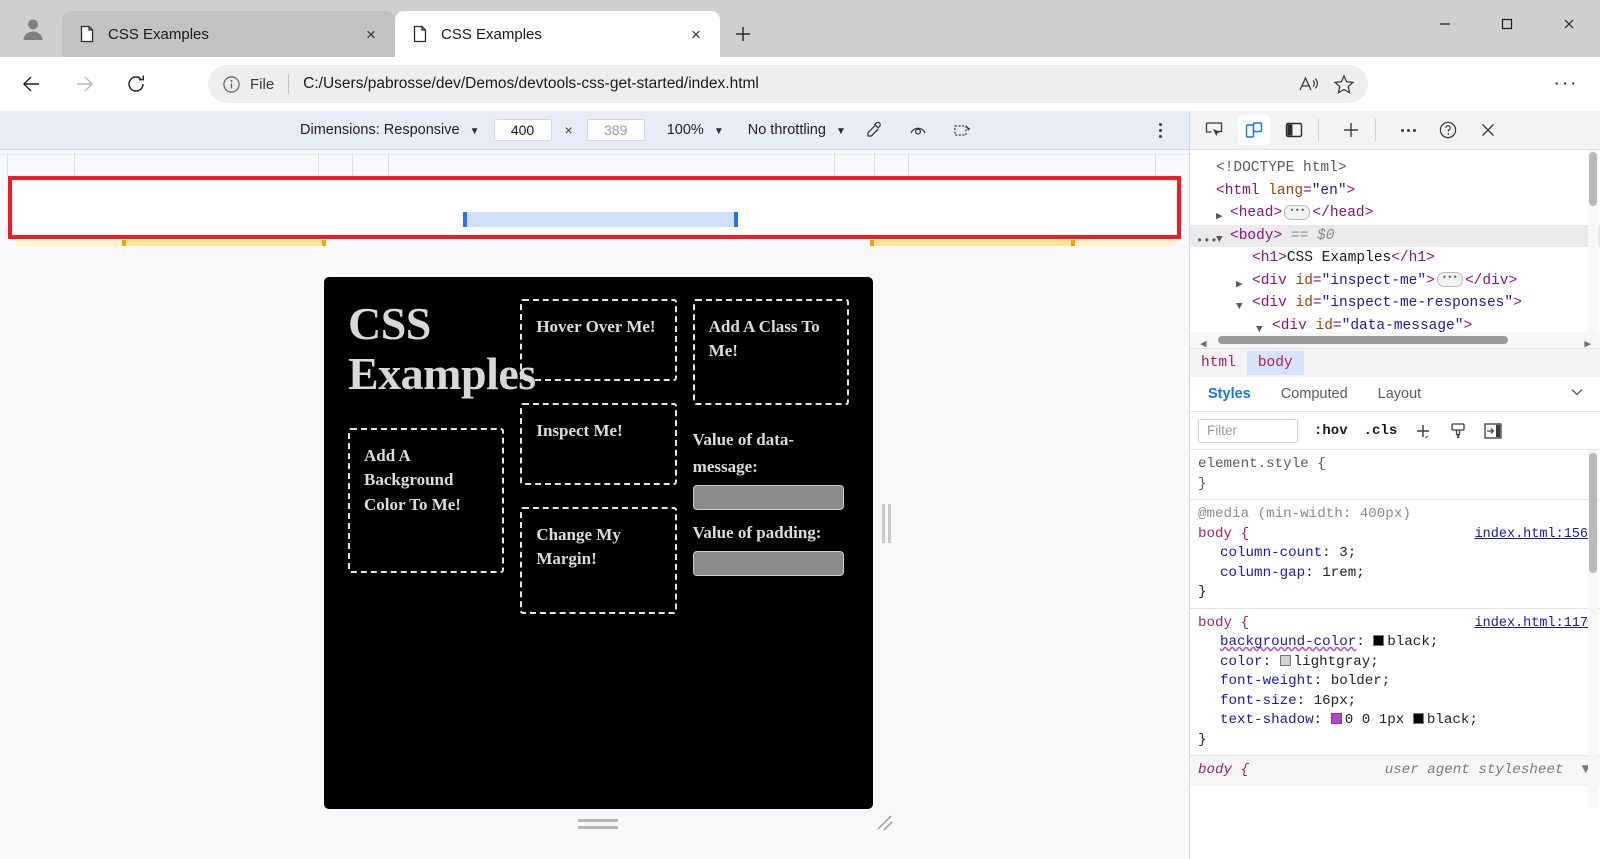 This screenshot has height=859, width=1600. What do you see at coordinates (1336, 662) in the screenshot?
I see `declaration-value: lightgray;` at bounding box center [1336, 662].